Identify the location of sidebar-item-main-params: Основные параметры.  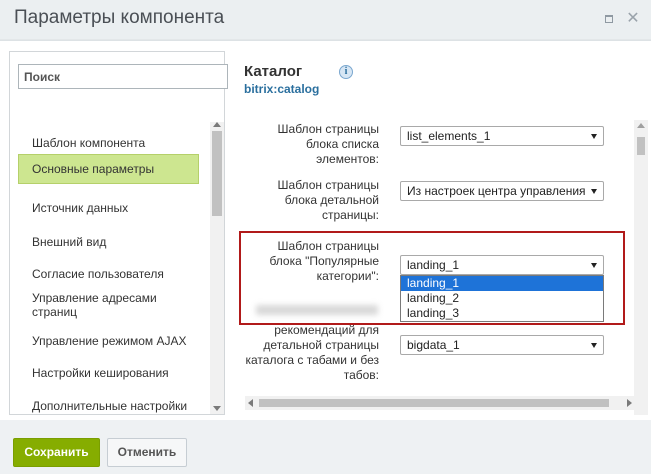
(108, 169).